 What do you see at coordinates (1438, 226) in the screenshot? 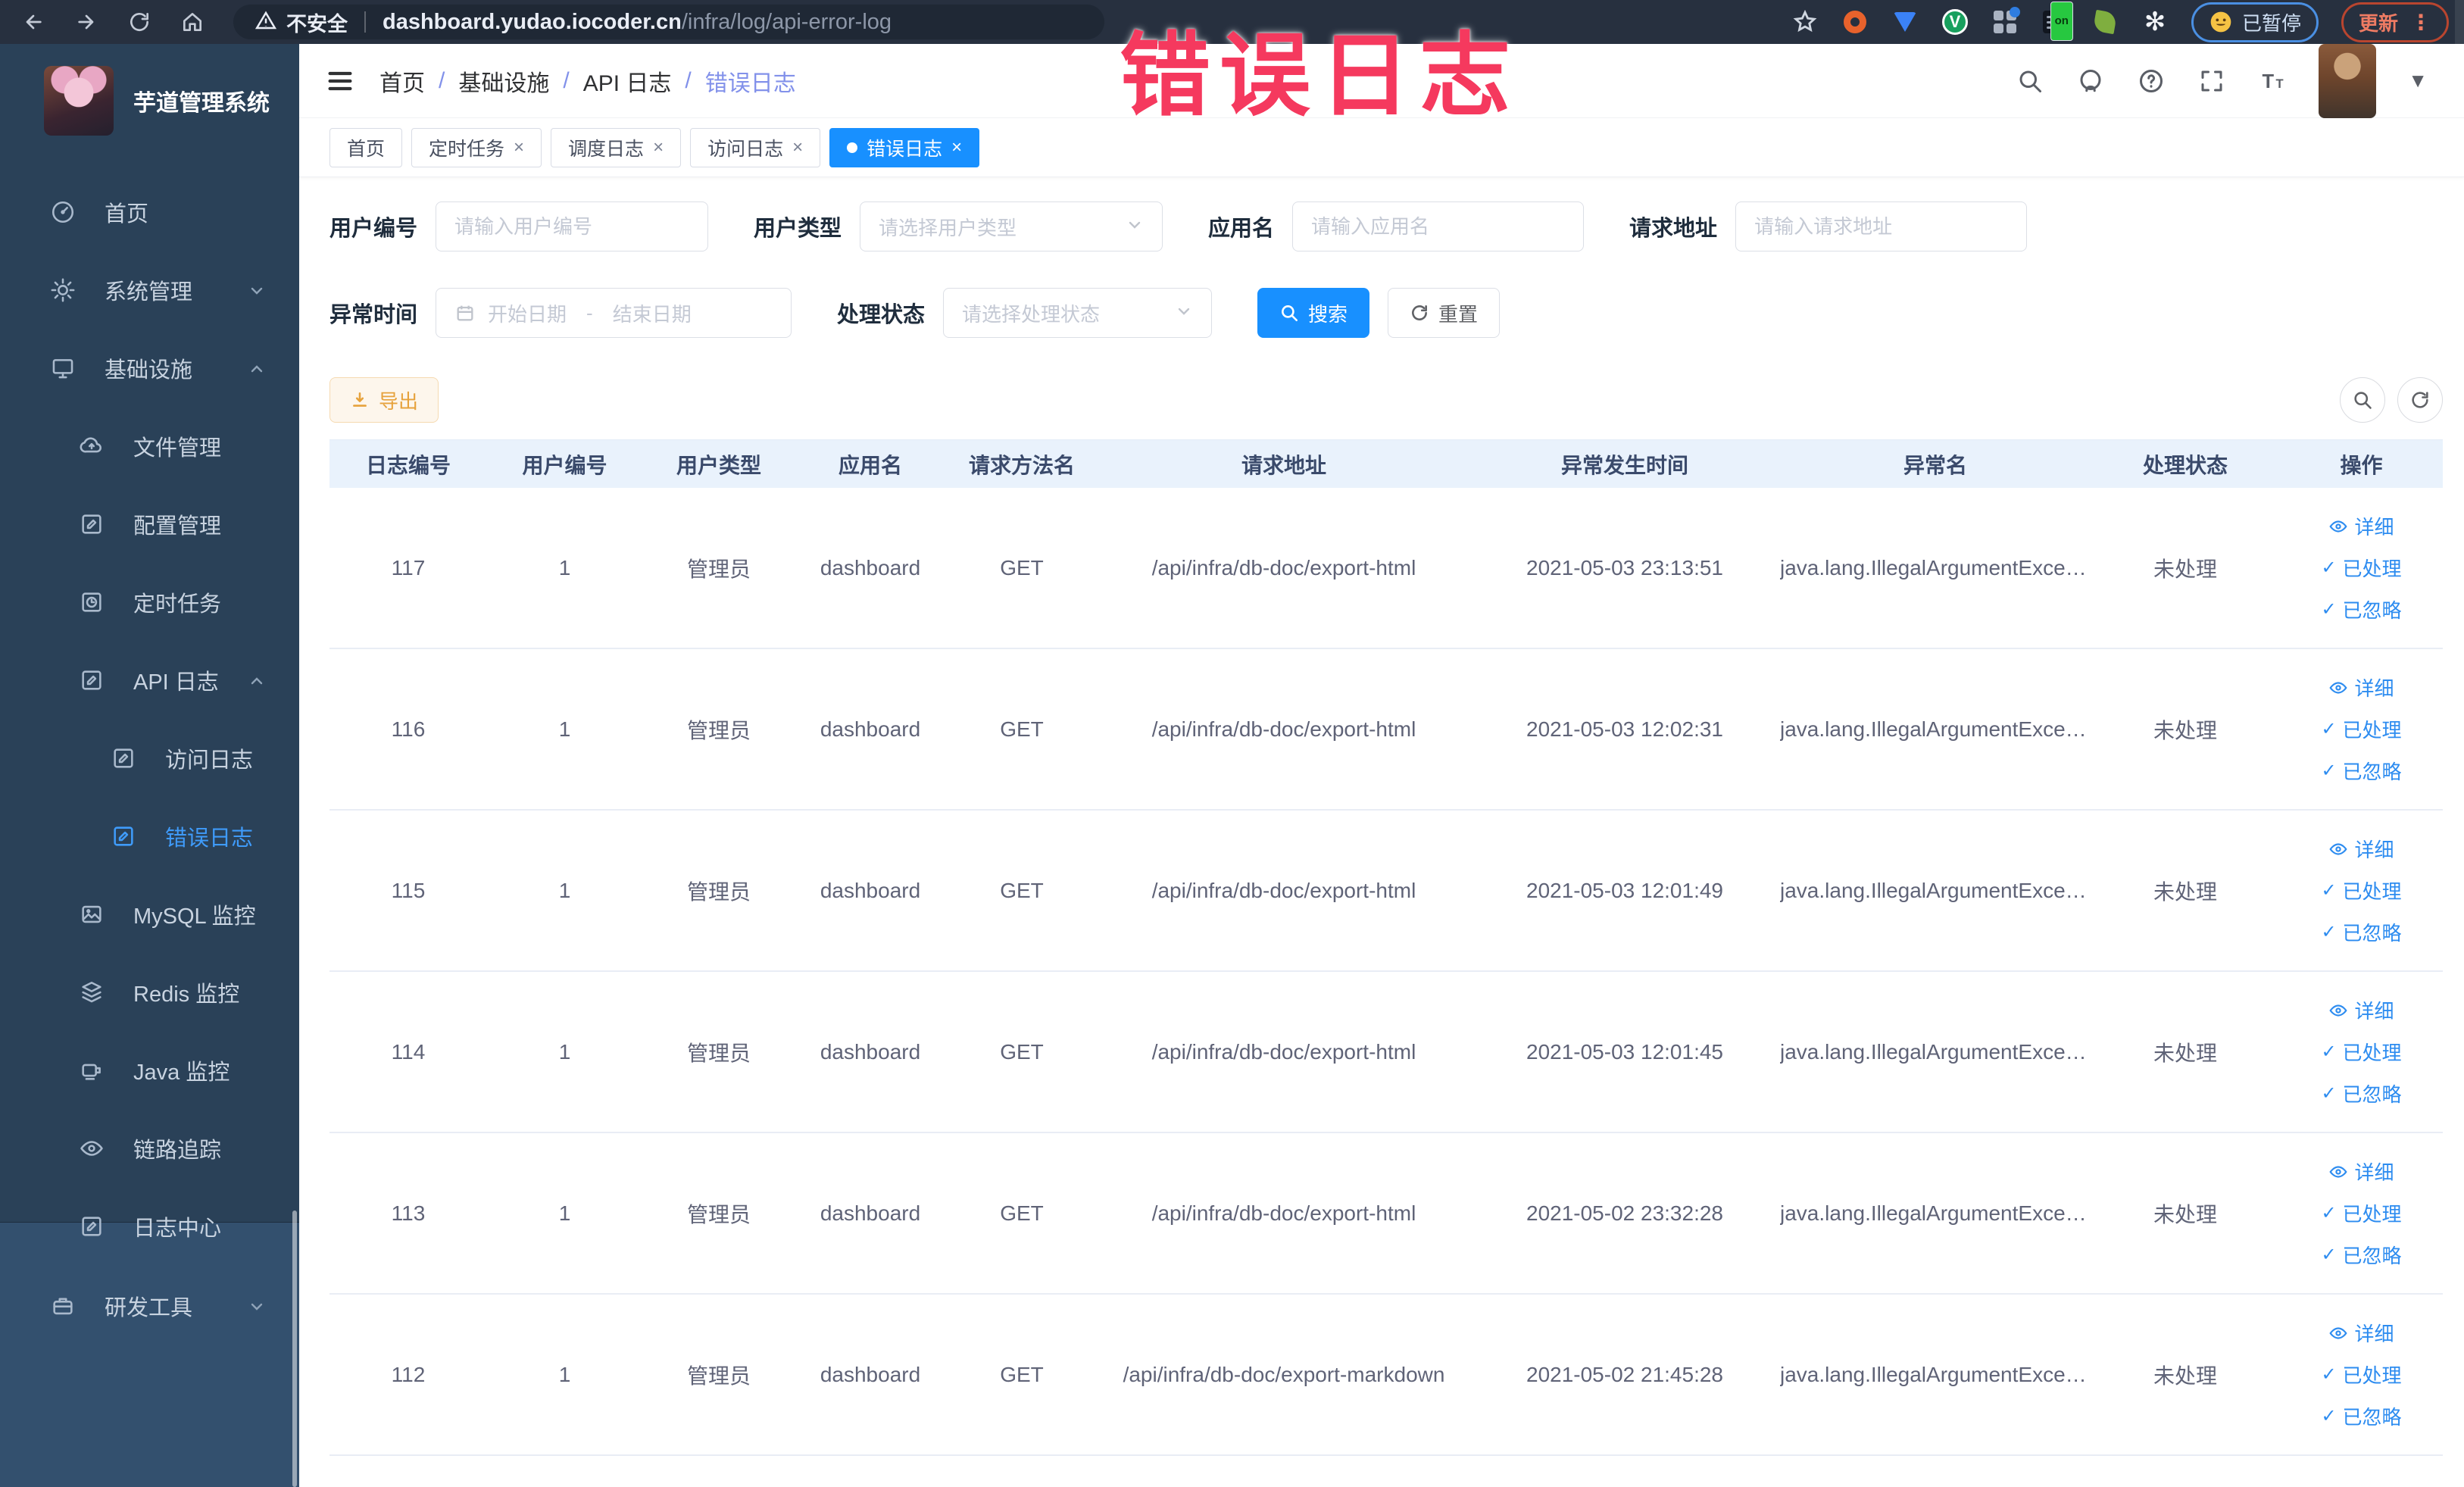
I see `app-name-input` at bounding box center [1438, 226].